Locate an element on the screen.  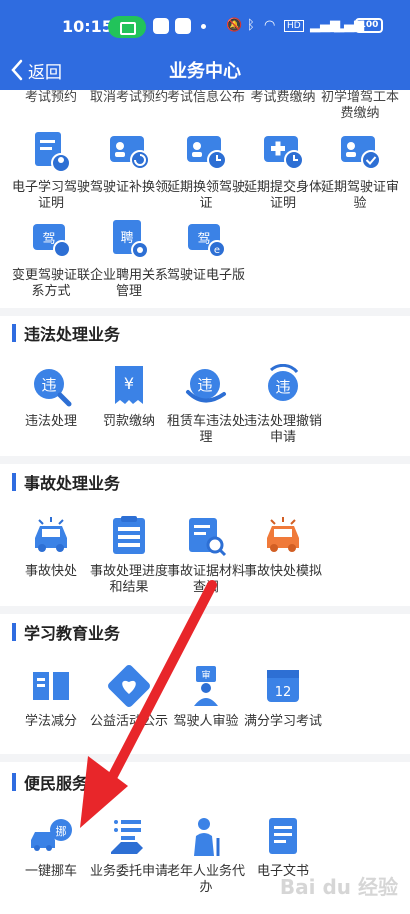
violation-search-icon: 违 is located at coordinates (53, 388).